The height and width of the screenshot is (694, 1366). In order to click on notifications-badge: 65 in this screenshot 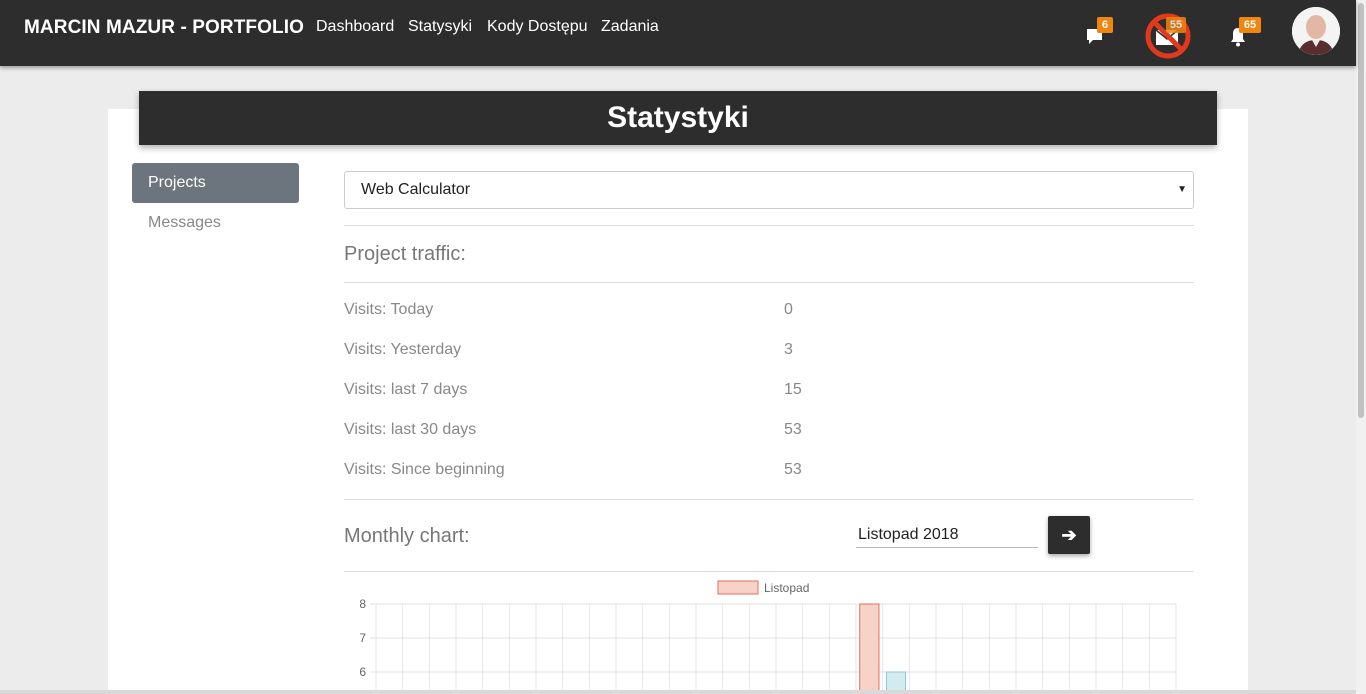, I will do `click(1250, 25)`.